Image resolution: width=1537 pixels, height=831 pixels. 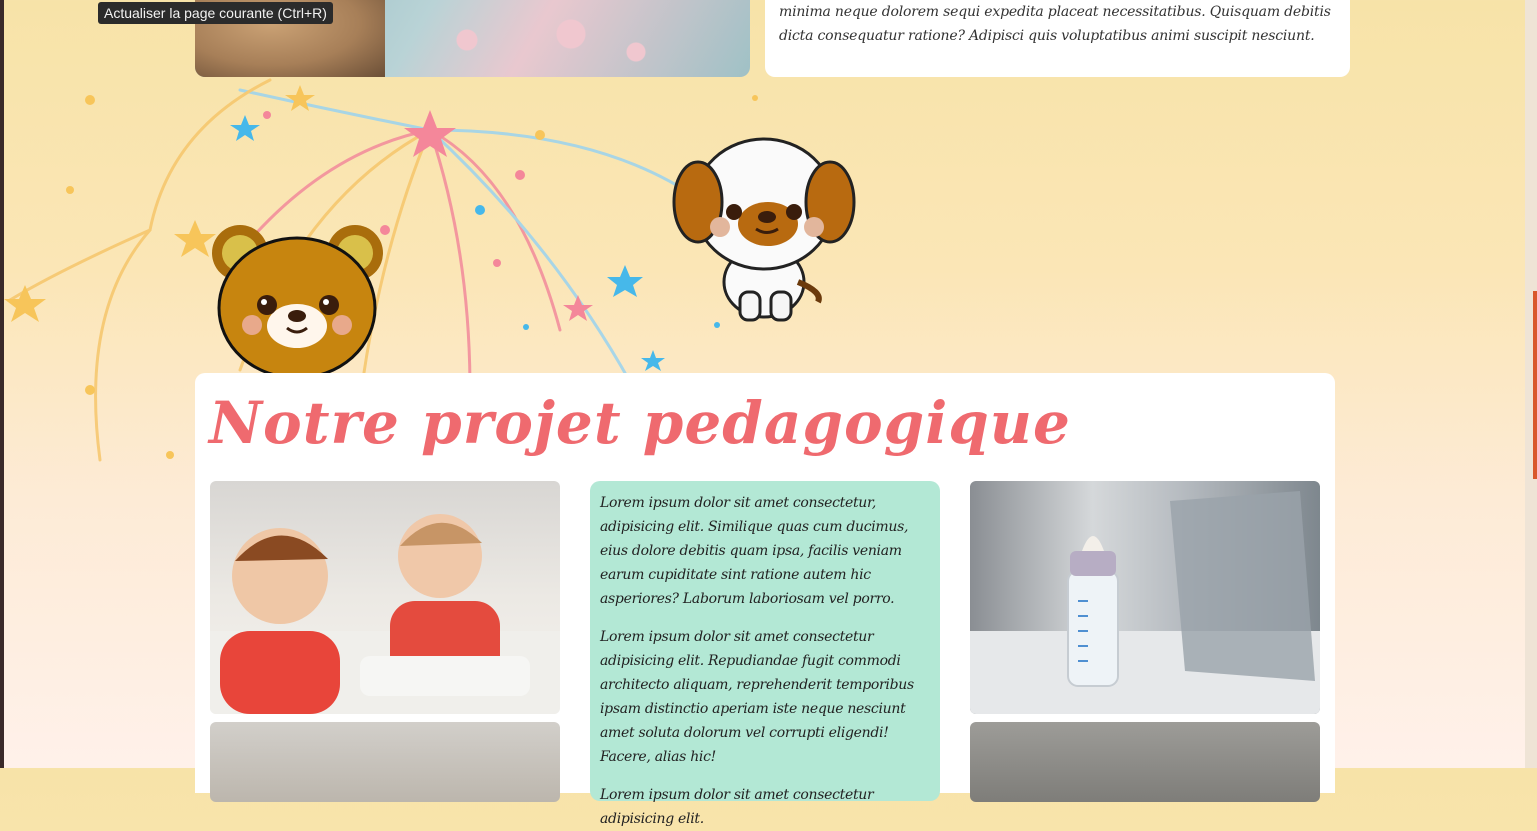 I want to click on scrollbar-thumb, so click(x=1535, y=385).